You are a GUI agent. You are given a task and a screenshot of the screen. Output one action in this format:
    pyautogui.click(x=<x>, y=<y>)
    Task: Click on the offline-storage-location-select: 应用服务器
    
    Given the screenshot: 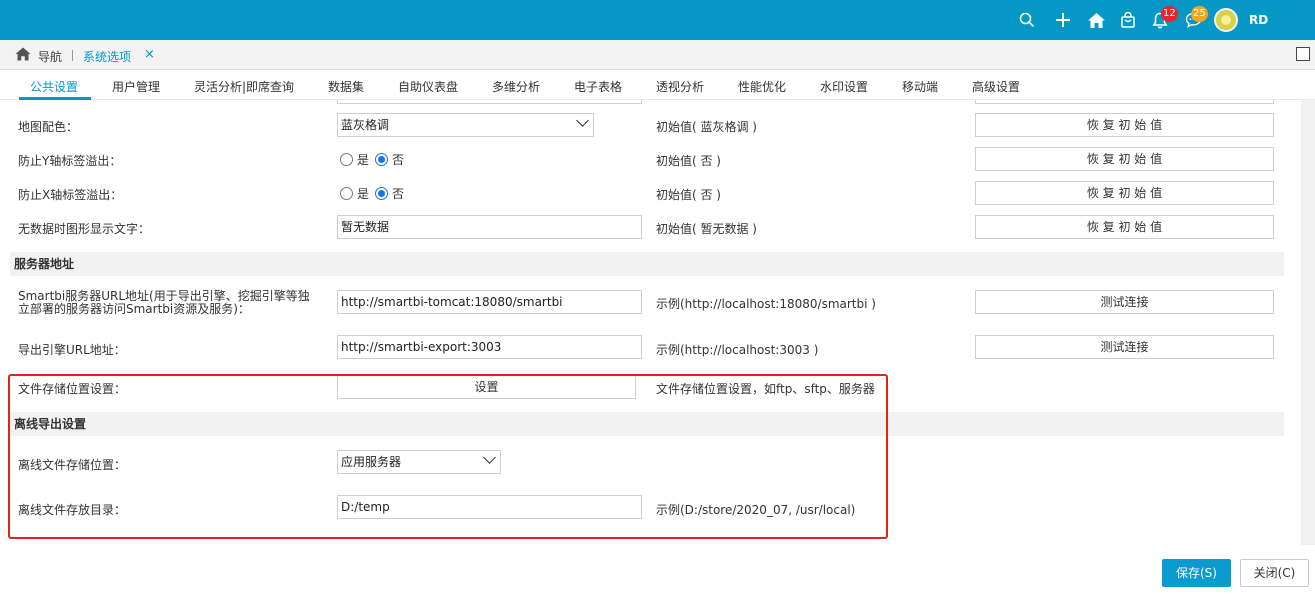 What is the action you would take?
    pyautogui.click(x=419, y=462)
    